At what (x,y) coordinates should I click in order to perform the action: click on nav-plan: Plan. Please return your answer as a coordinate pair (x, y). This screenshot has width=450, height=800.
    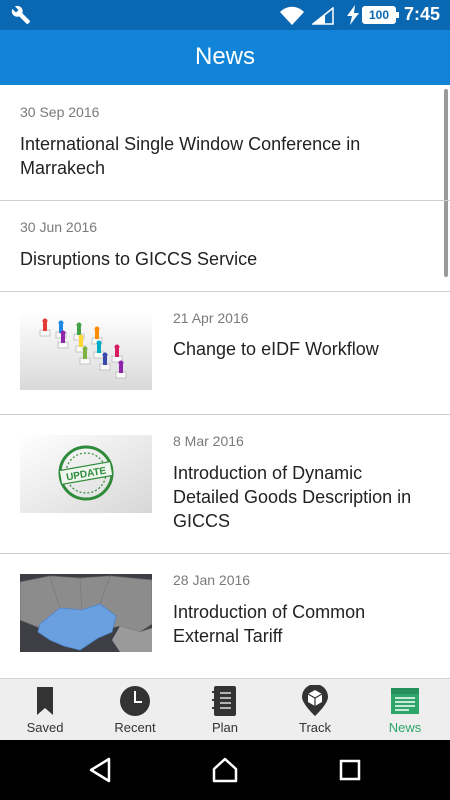
    Looking at the image, I should click on (225, 710).